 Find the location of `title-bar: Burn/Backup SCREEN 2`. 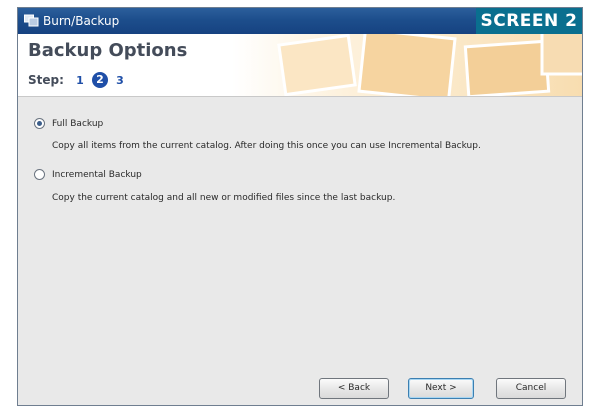

title-bar: Burn/Backup SCREEN 2 is located at coordinates (300, 21).